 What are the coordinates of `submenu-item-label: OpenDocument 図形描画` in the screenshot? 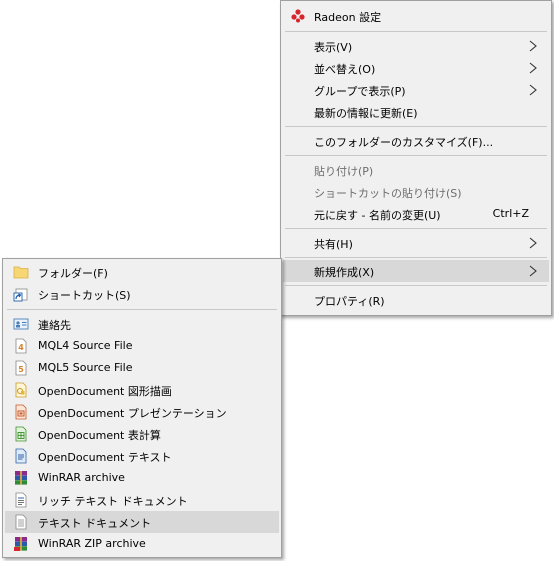 It's located at (105, 391).